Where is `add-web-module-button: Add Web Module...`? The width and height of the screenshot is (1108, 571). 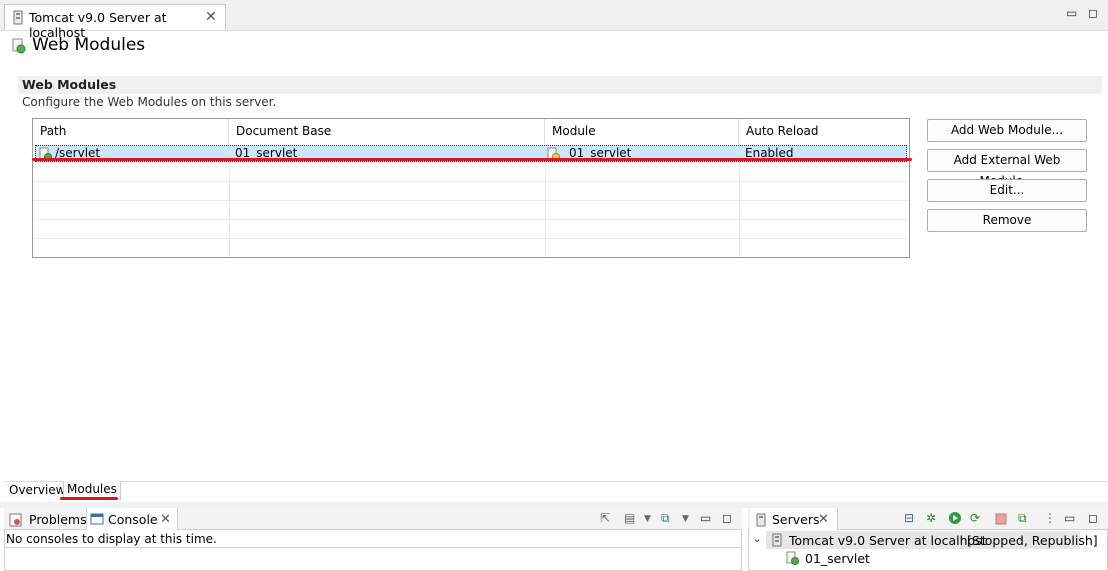
add-web-module-button: Add Web Module... is located at coordinates (1007, 130).